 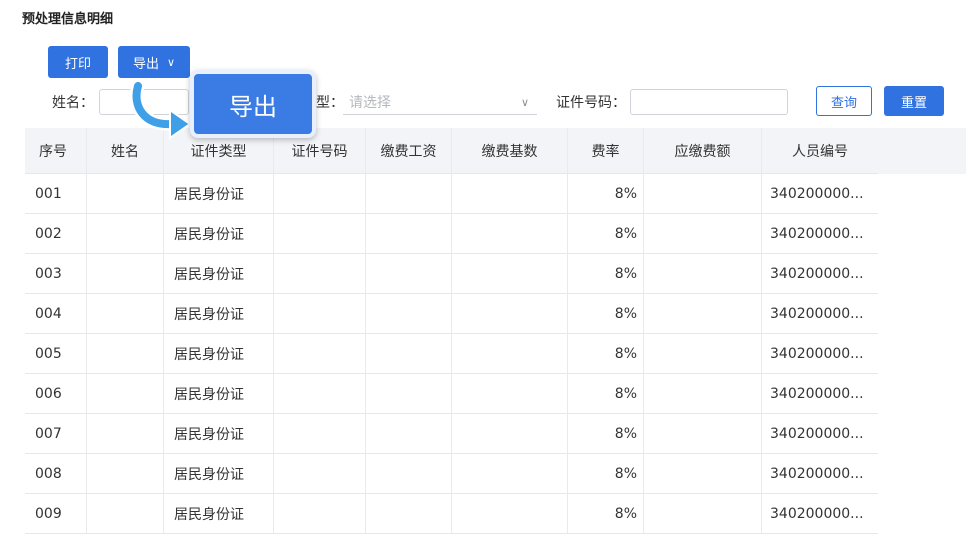 I want to click on reset-button: 重置, so click(x=914, y=101).